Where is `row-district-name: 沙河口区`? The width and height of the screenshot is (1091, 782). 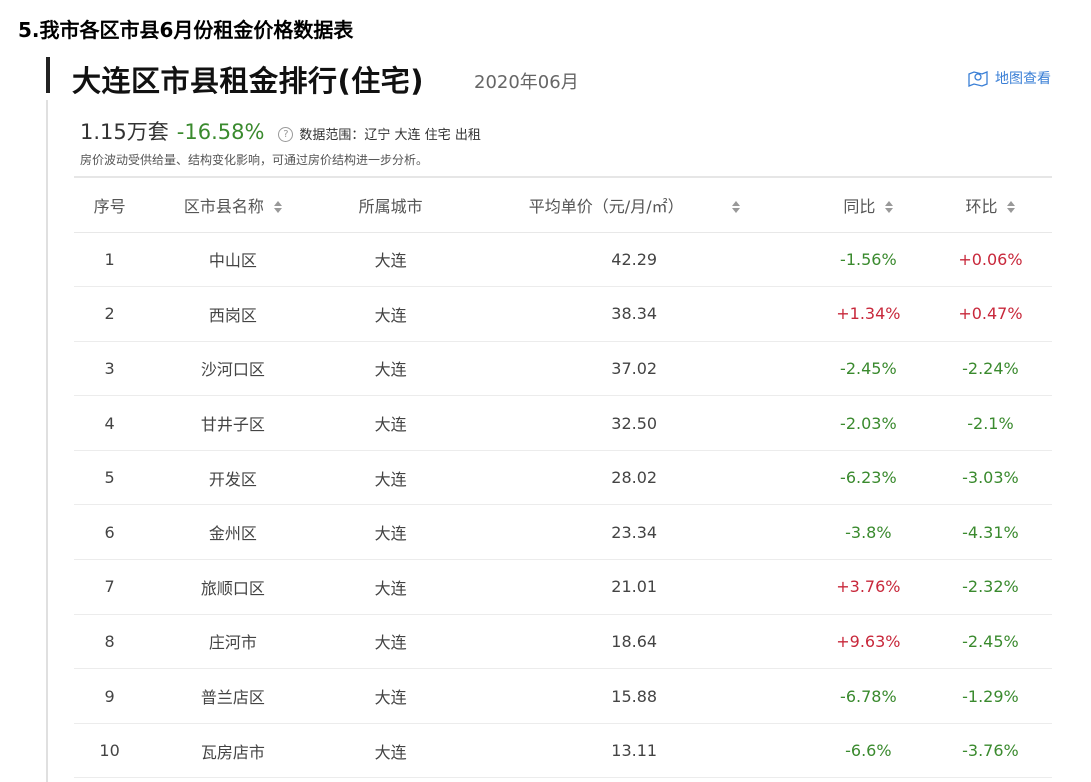
row-district-name: 沙河口区 is located at coordinates (232, 370).